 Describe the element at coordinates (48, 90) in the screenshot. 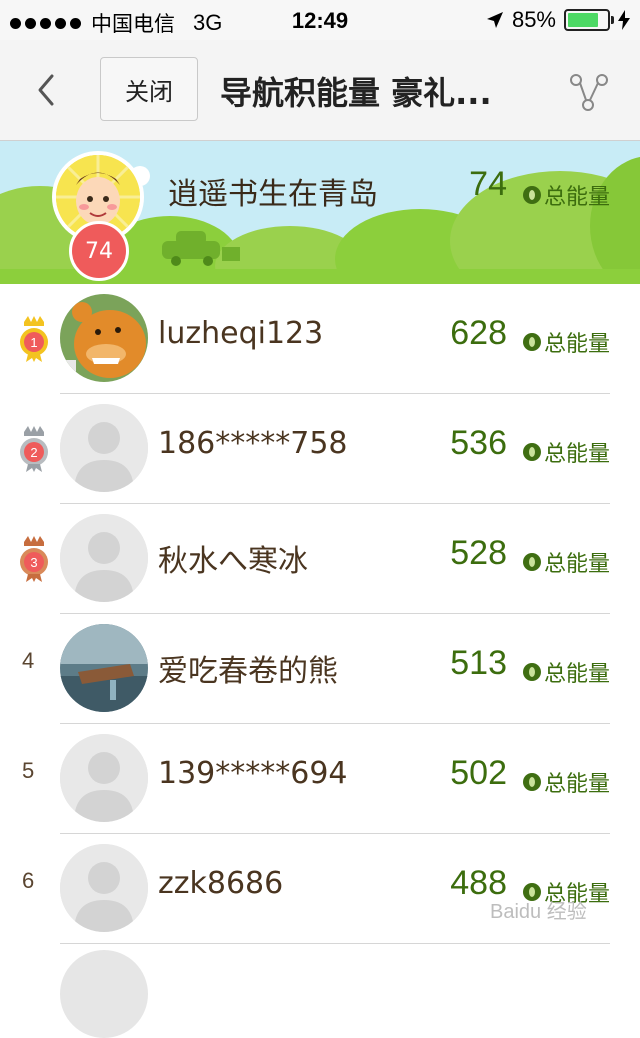

I see `back-chevron-icon` at that location.